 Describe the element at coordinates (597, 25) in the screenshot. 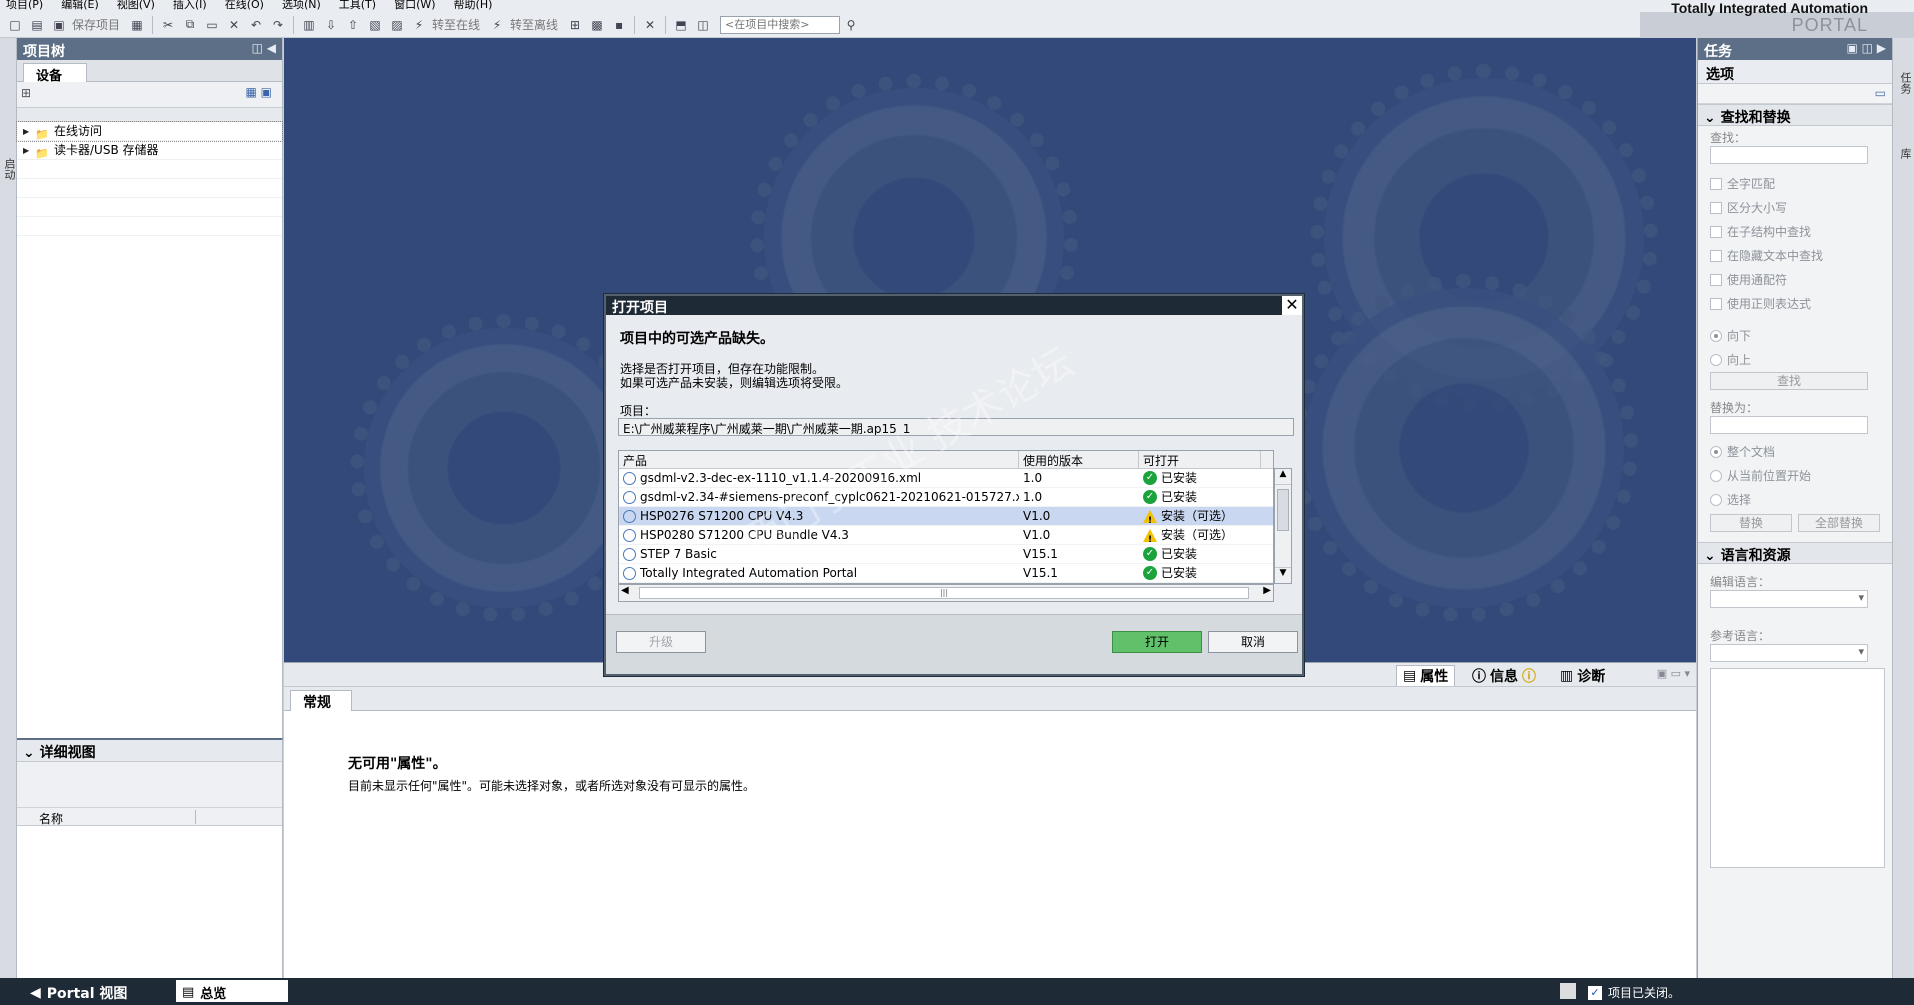

I see `start-cpu-icon: ▩` at that location.